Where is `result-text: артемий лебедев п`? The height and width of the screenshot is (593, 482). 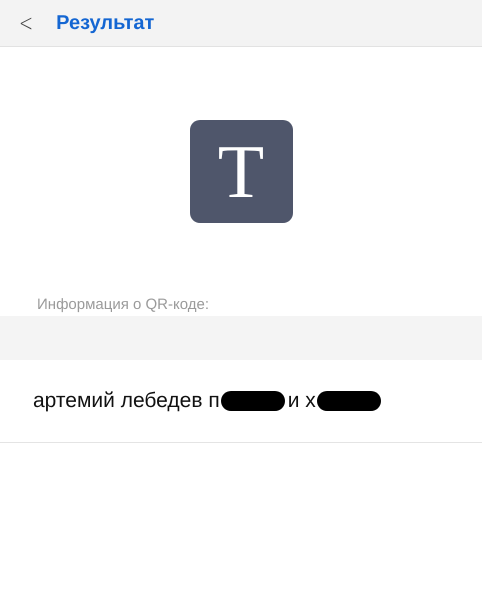
result-text: артемий лебедев п is located at coordinates (126, 401).